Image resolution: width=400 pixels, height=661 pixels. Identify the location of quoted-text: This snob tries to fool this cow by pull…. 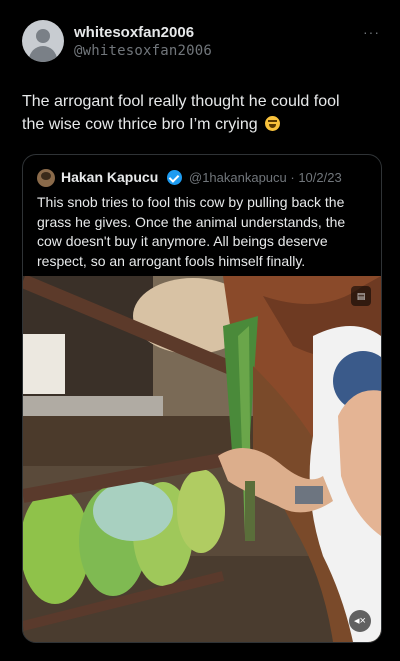
(191, 231).